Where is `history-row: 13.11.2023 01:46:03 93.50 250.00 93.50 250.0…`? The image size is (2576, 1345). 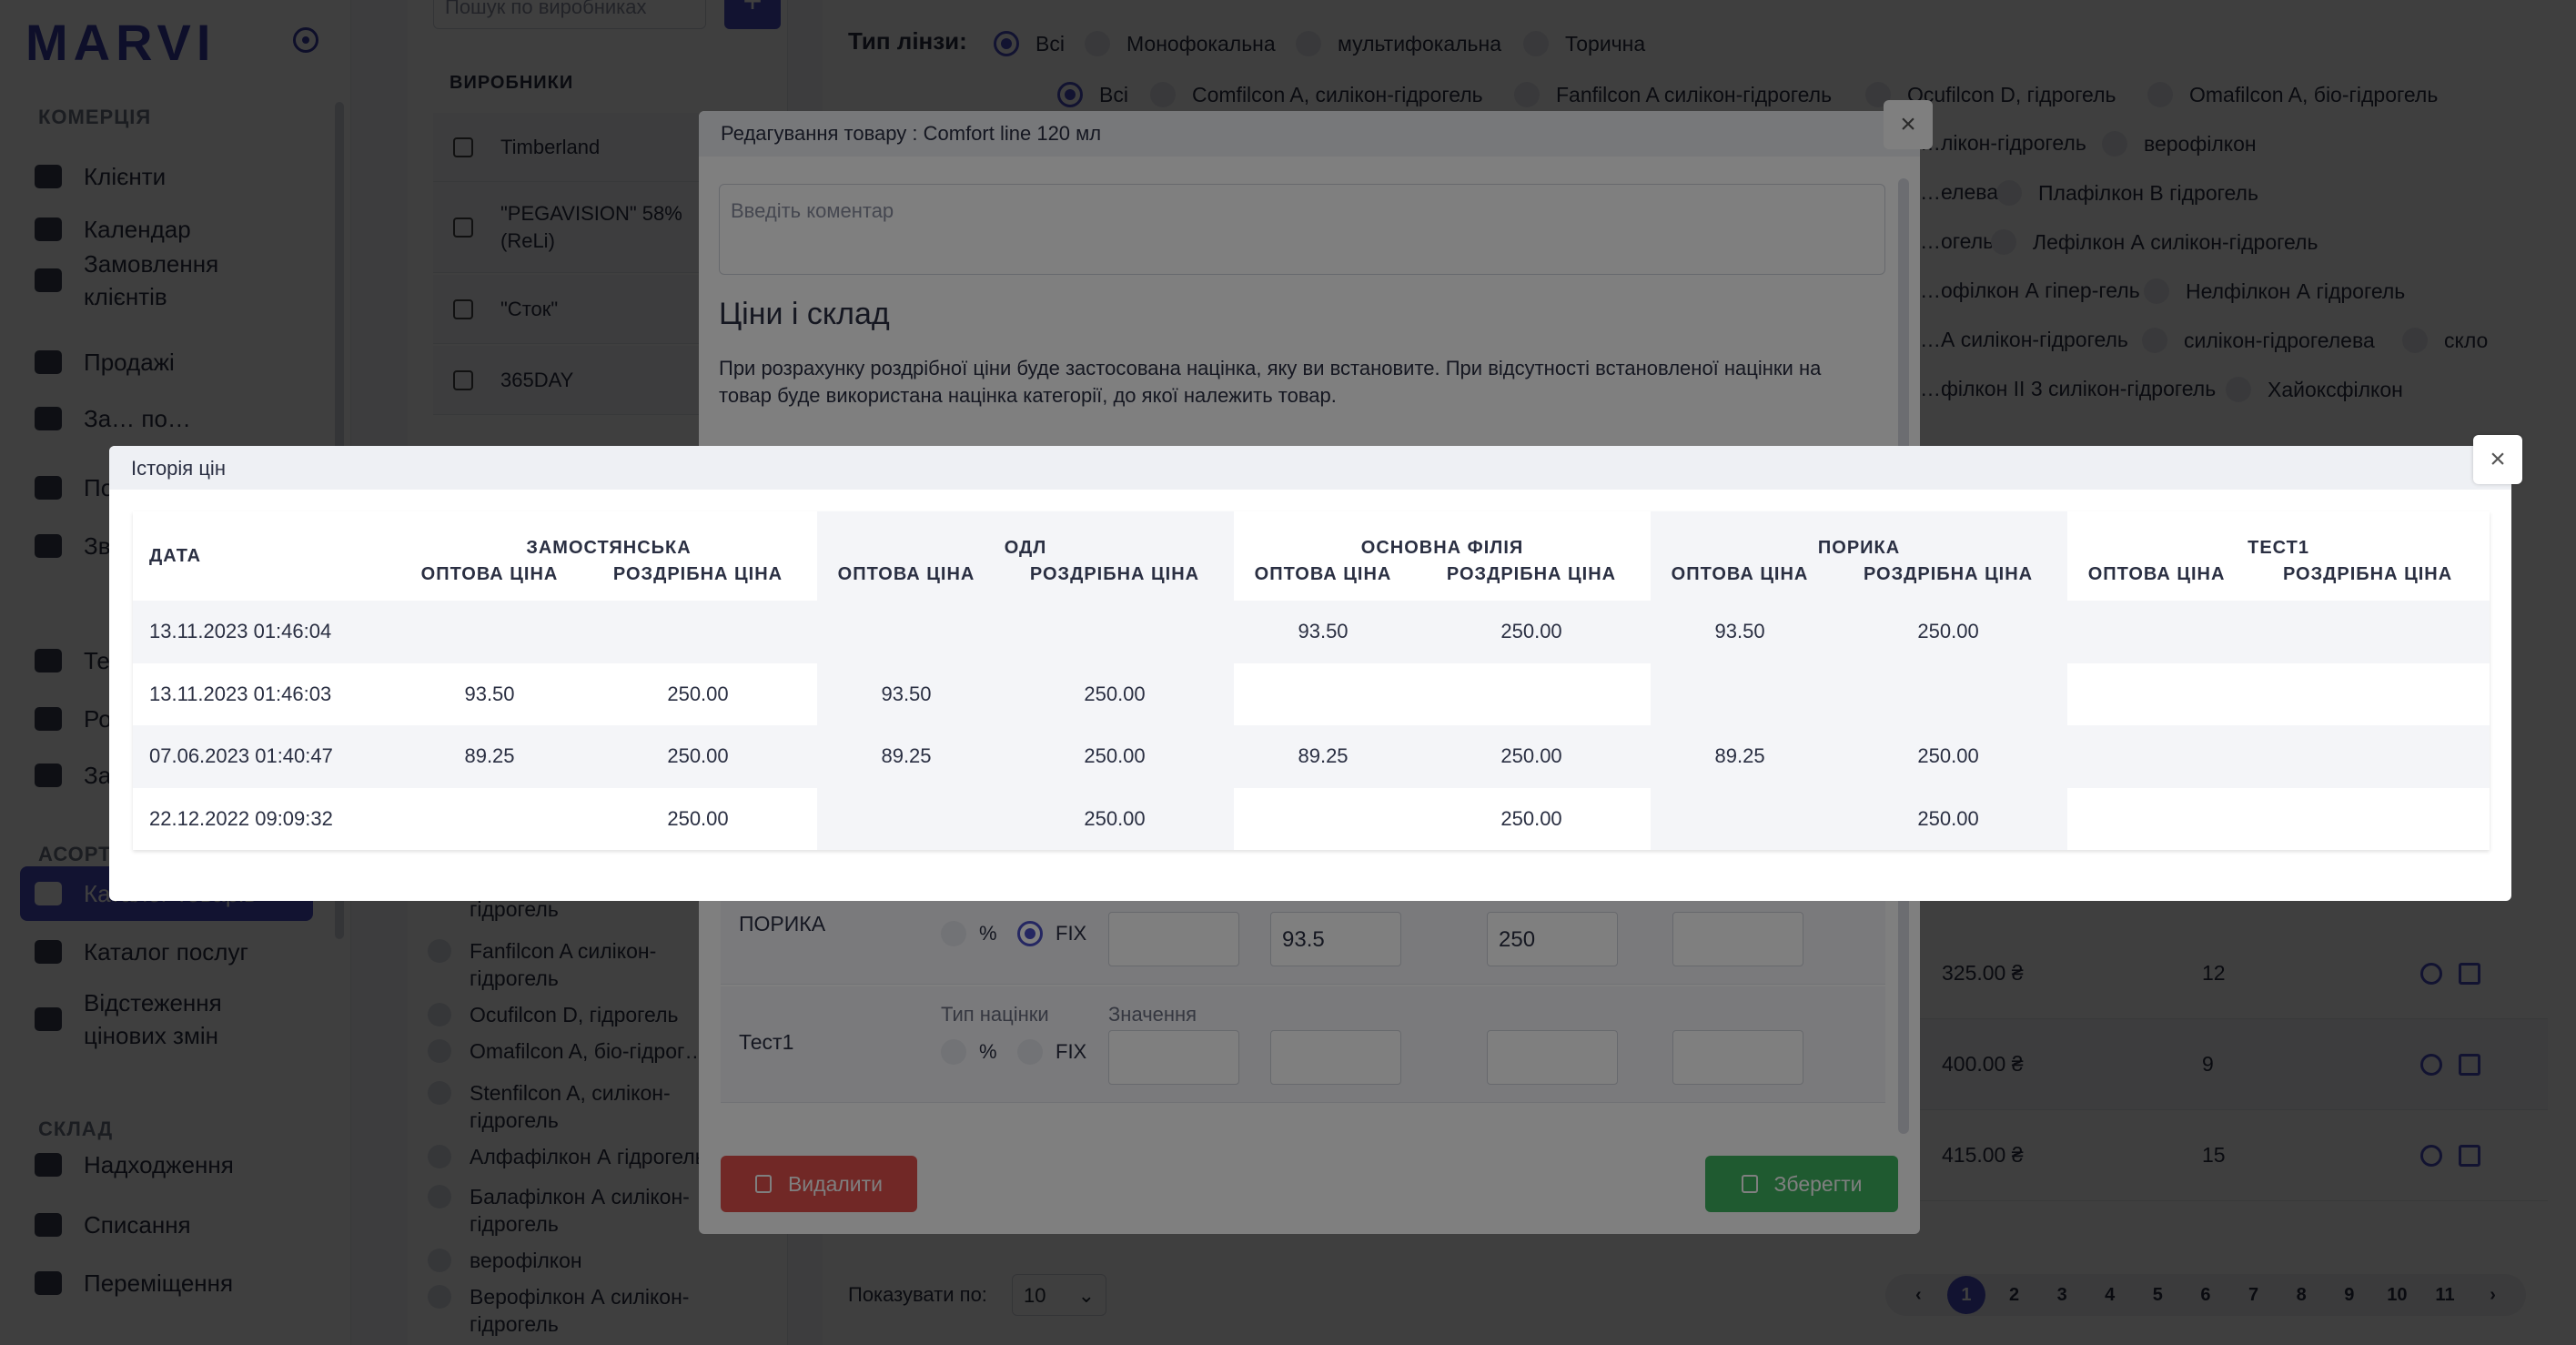
history-row: 13.11.2023 01:46:03 93.50 250.00 93.50 250.0… is located at coordinates (1312, 694).